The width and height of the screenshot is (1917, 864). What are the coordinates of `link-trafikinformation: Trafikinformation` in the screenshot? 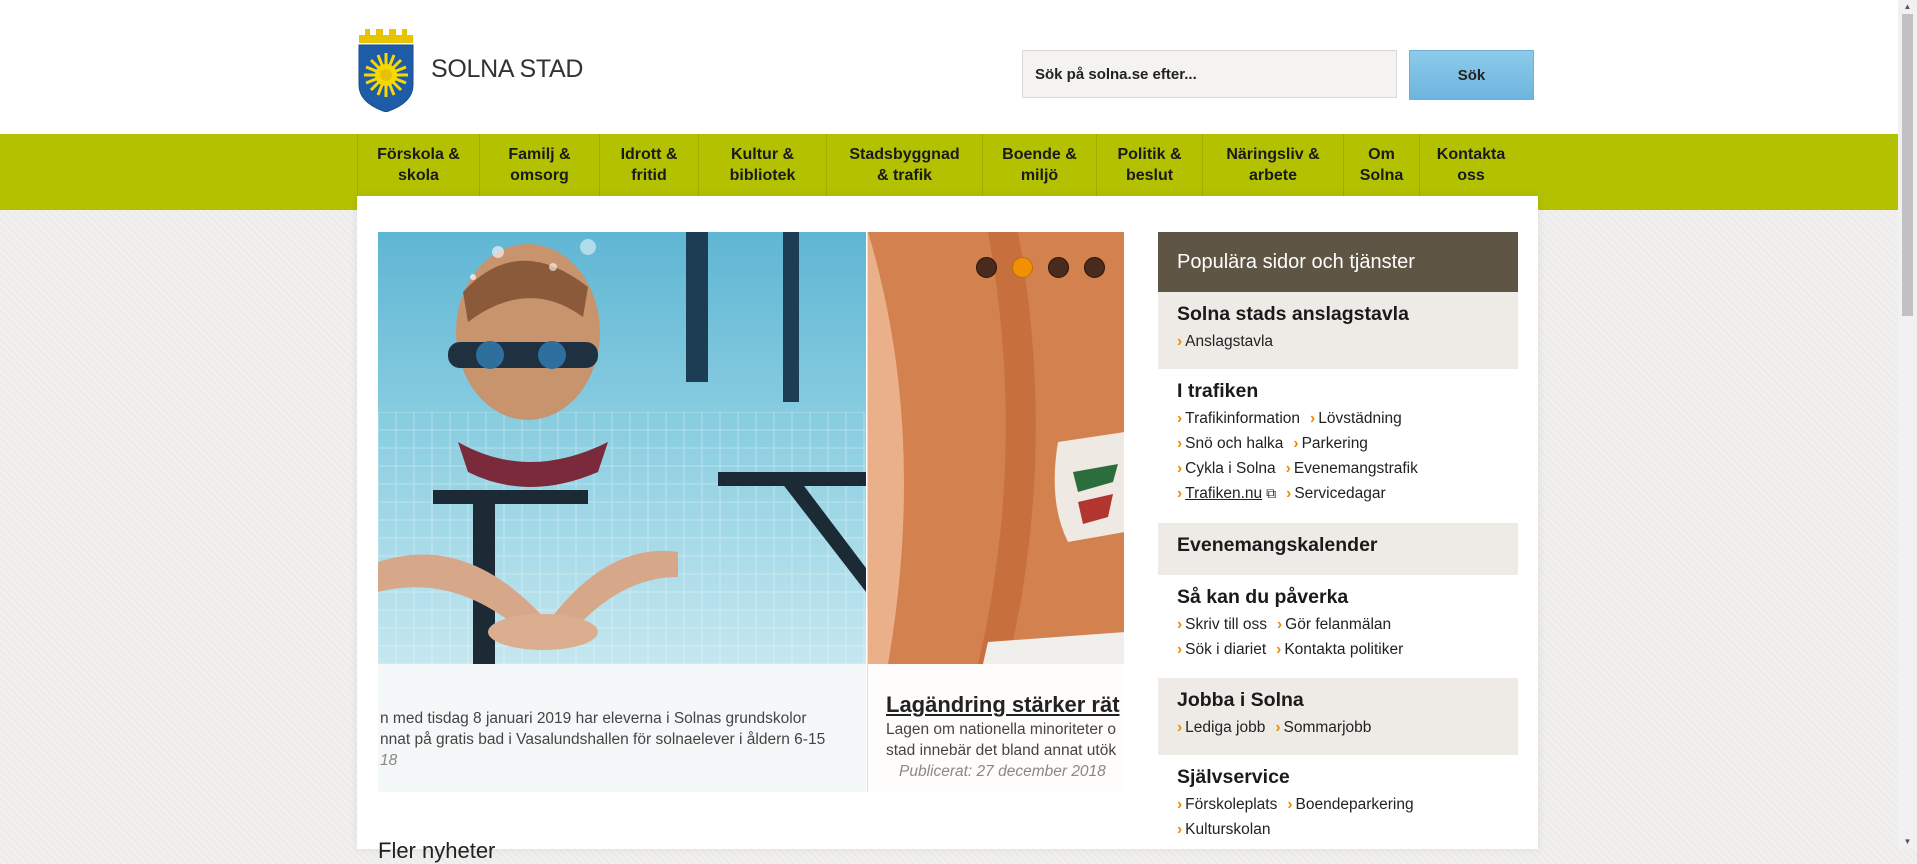 It's located at (1238, 418).